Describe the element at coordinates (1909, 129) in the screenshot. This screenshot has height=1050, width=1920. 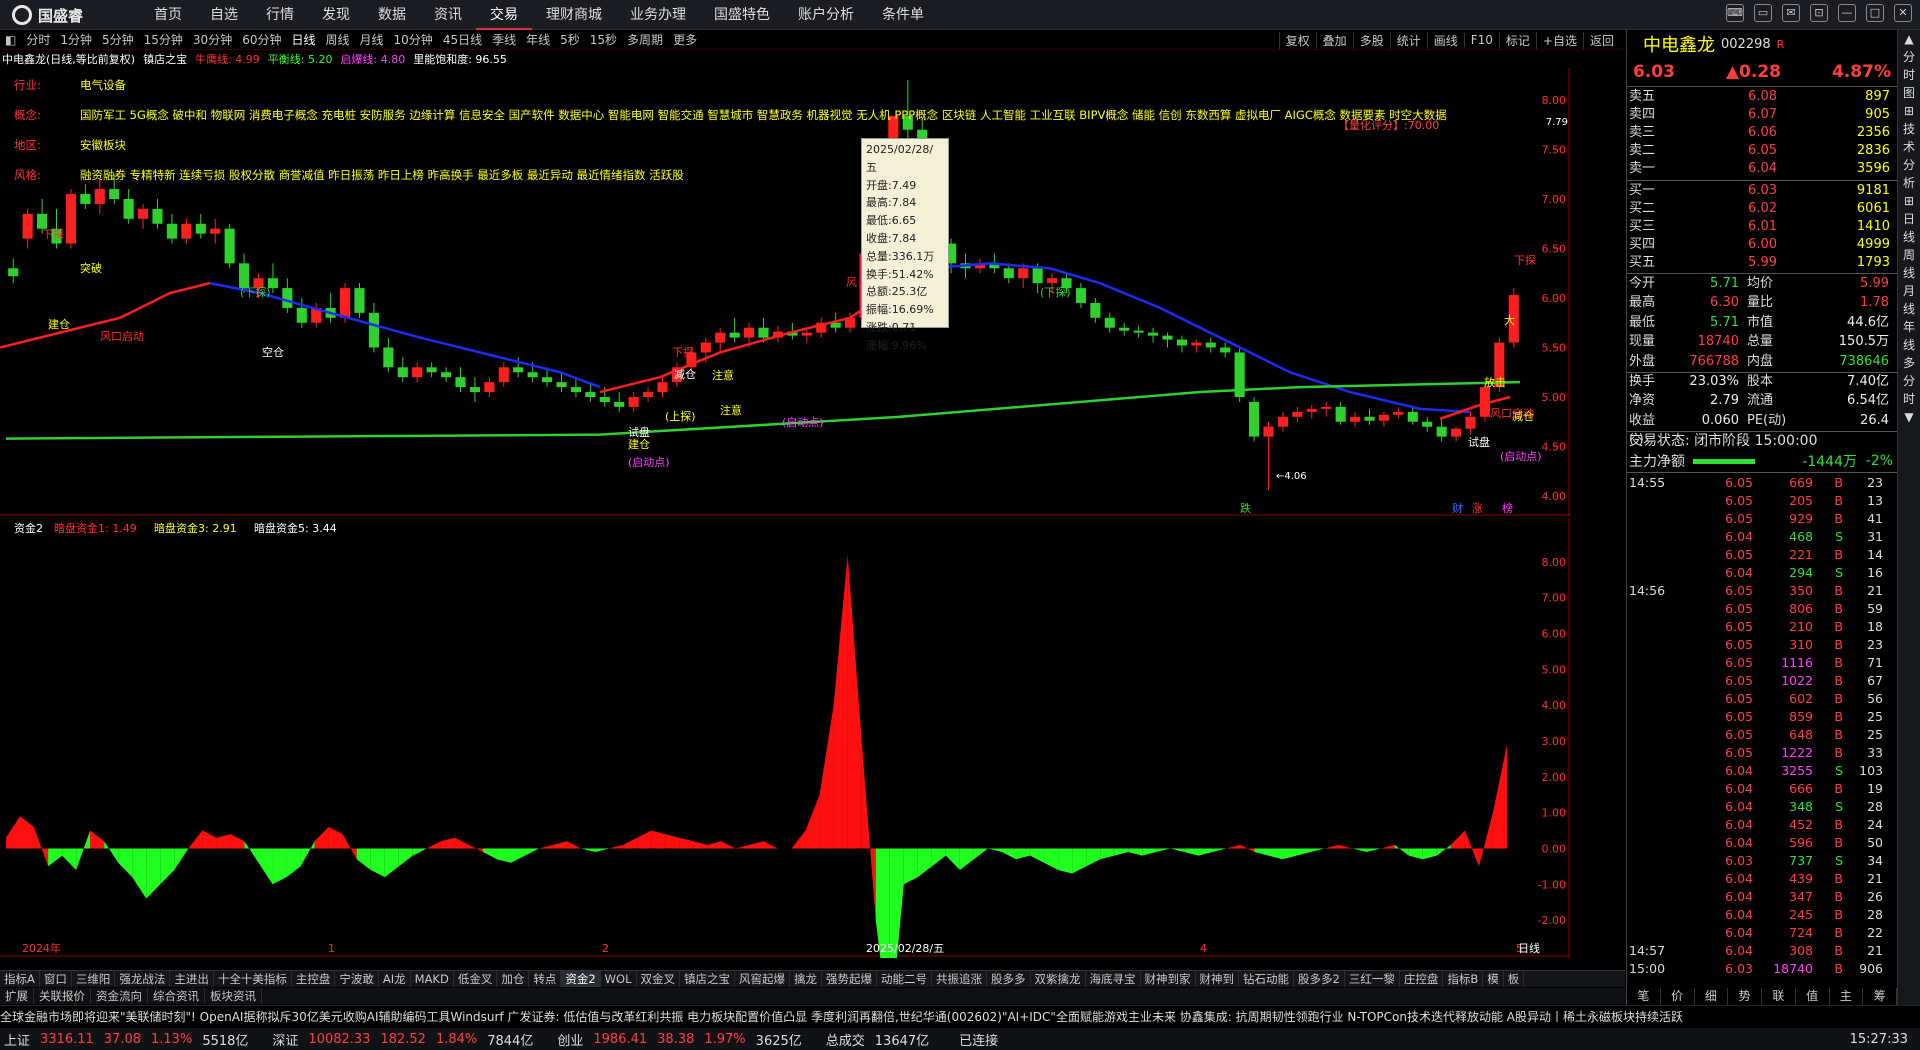
I see `side-strip-item: 技` at that location.